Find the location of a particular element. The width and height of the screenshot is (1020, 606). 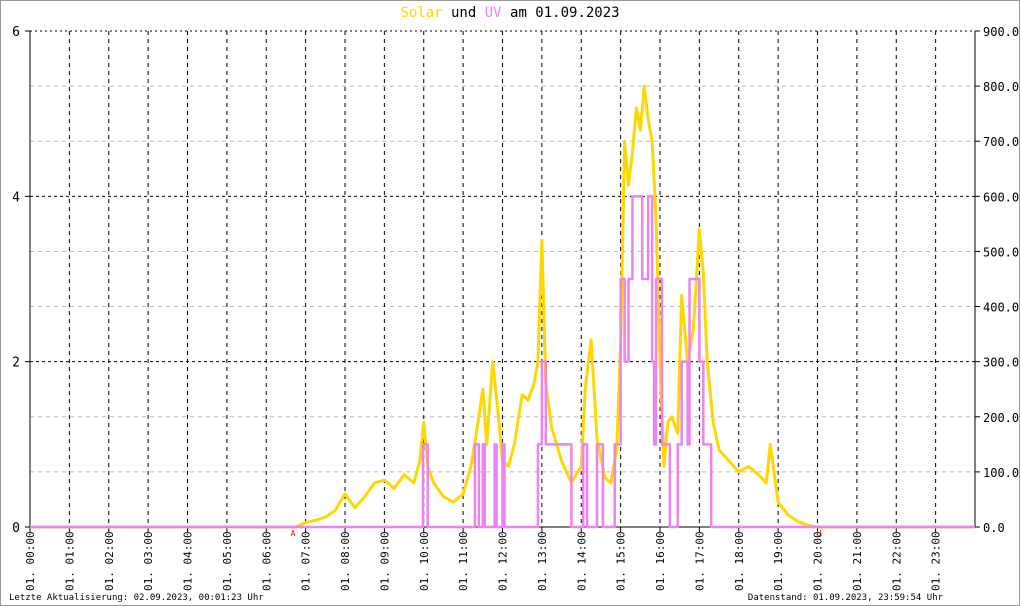

y-tick-label-right: 0.0 is located at coordinates (994, 528).